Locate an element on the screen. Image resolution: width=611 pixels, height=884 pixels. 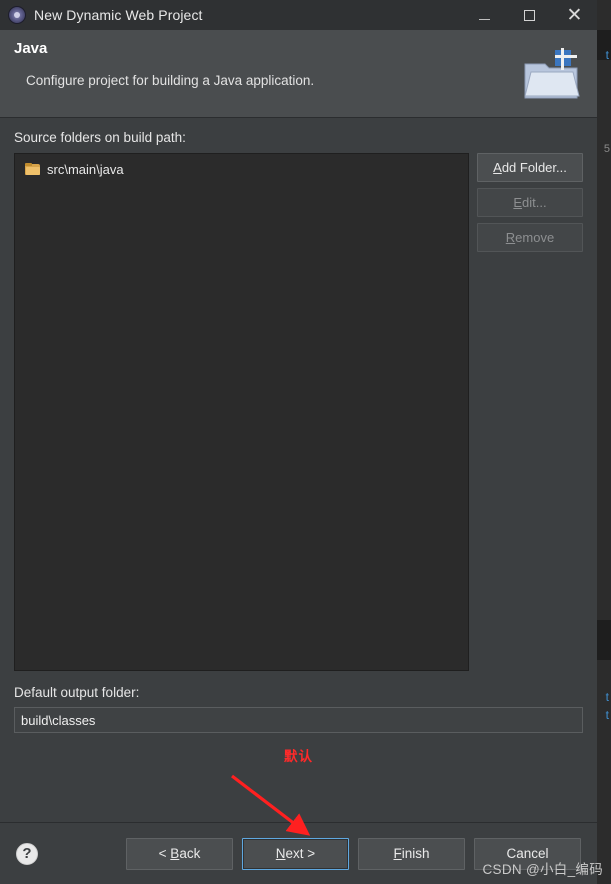
background-edge-text-3: t is located at coordinates (607, 715).